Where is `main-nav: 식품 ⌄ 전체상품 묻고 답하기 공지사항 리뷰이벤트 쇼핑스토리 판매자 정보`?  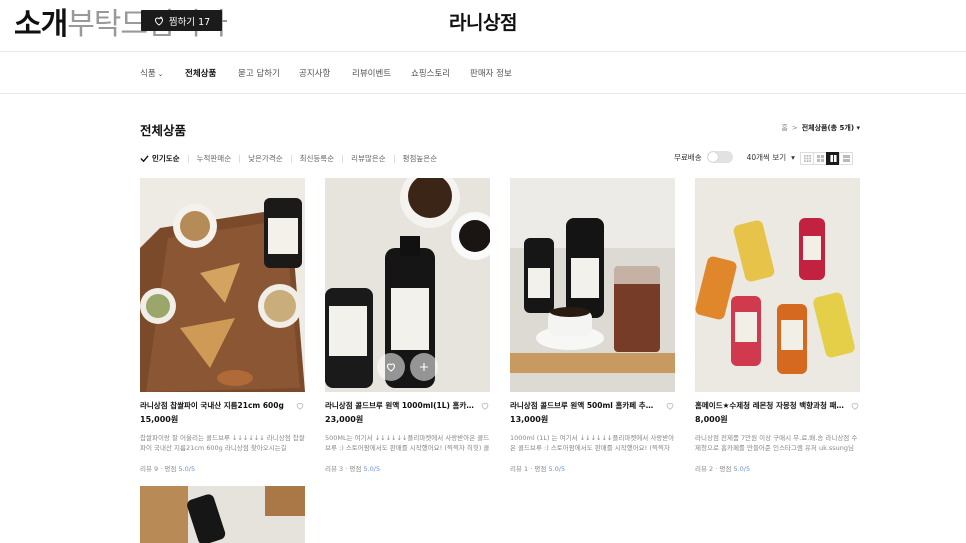 main-nav: 식품 ⌄ 전체상품 묻고 답하기 공지사항 리뷰이벤트 쇼핑스토리 판매자 정보 is located at coordinates (483, 73).